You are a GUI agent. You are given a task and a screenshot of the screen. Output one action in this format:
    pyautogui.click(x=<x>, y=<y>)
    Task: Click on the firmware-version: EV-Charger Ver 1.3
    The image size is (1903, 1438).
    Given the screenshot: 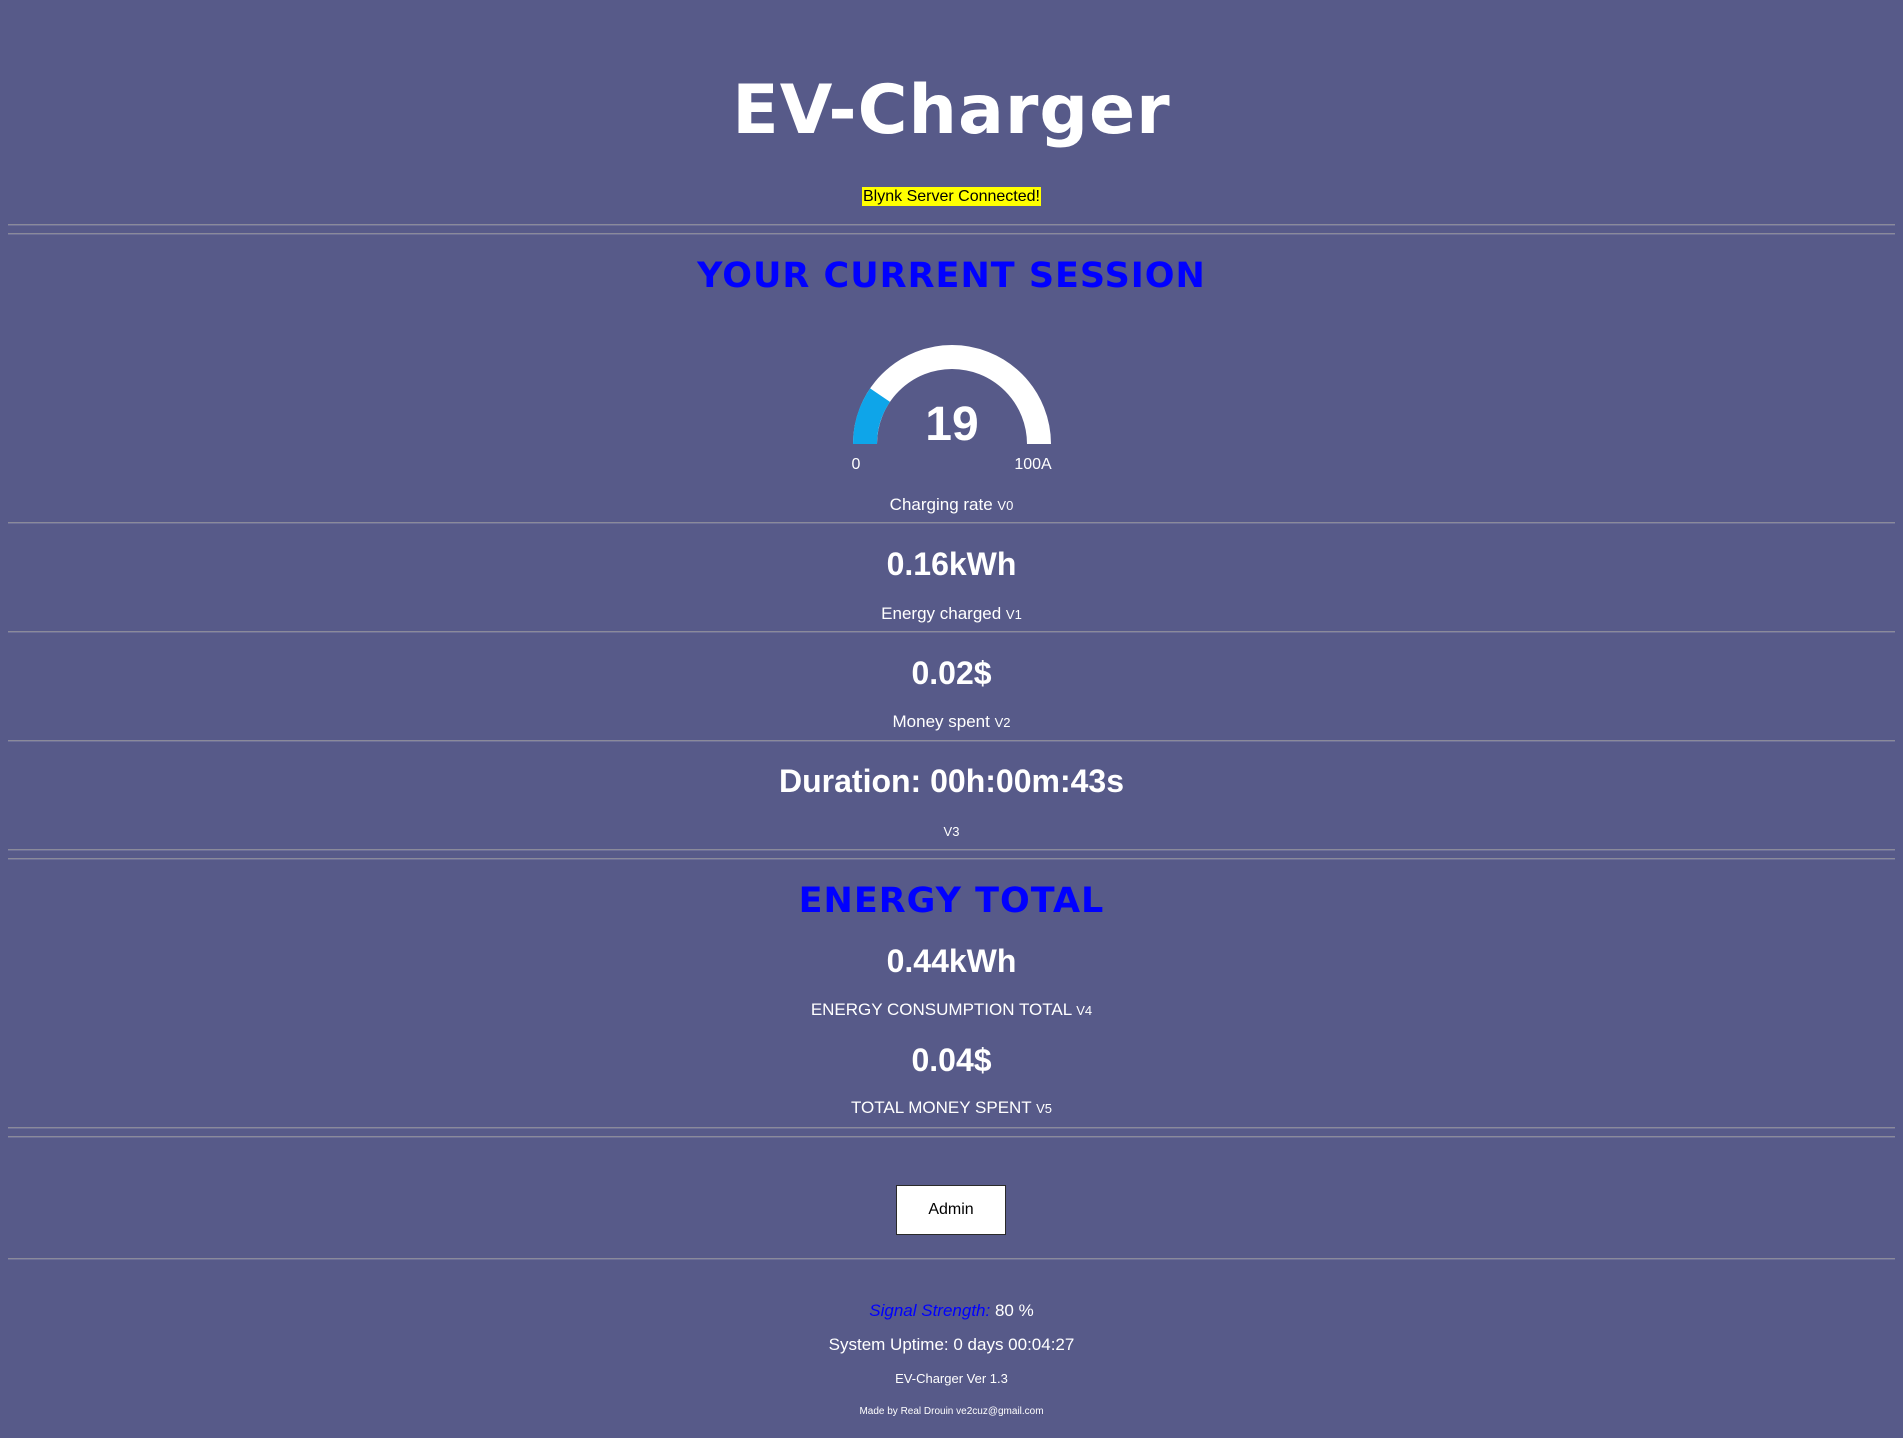 What is the action you would take?
    pyautogui.click(x=951, y=1378)
    